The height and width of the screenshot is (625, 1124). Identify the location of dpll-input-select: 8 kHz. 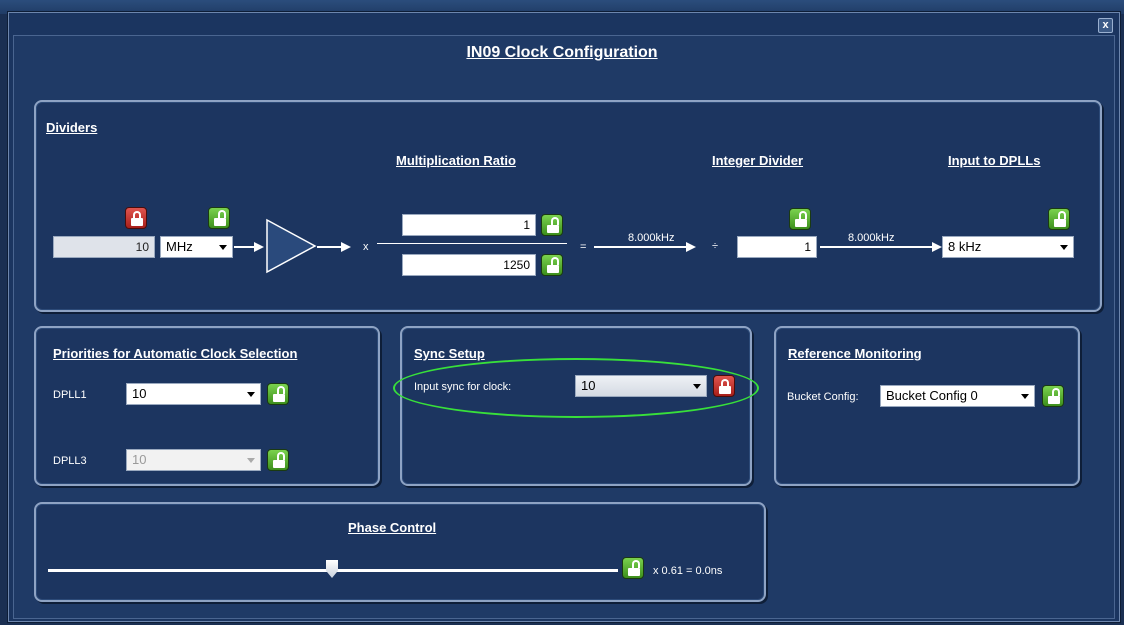
(1008, 247).